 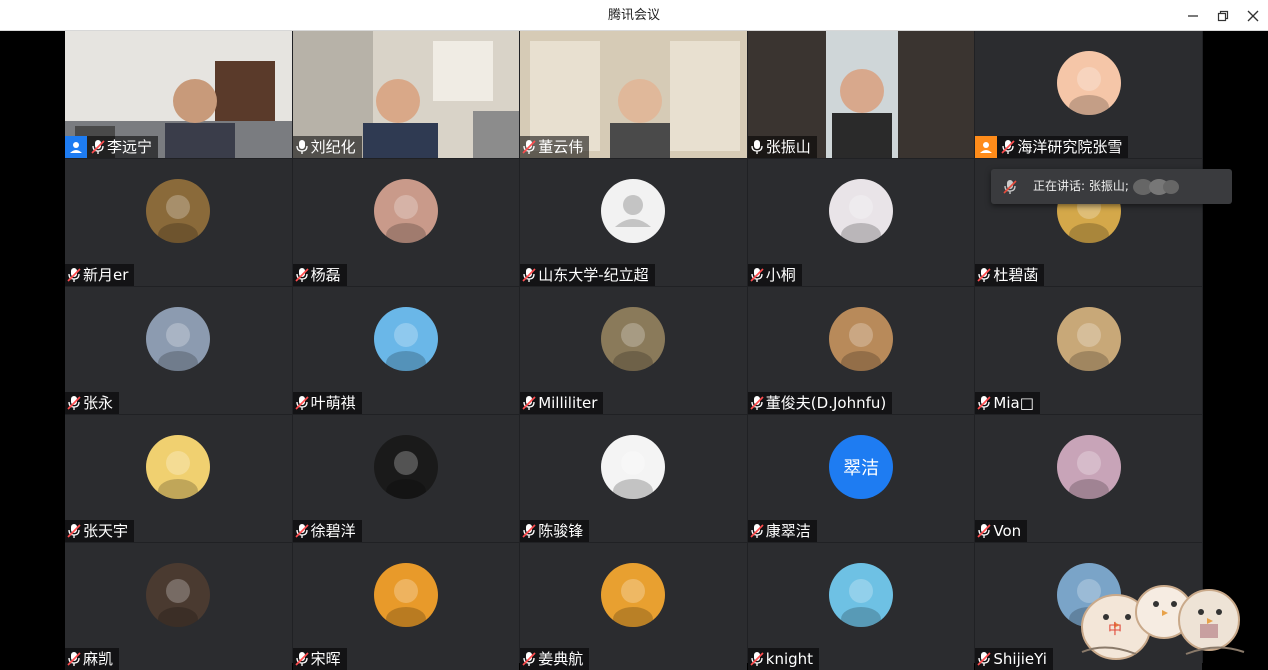 I want to click on participant-nameplate: 徐碧洋, so click(x=327, y=531).